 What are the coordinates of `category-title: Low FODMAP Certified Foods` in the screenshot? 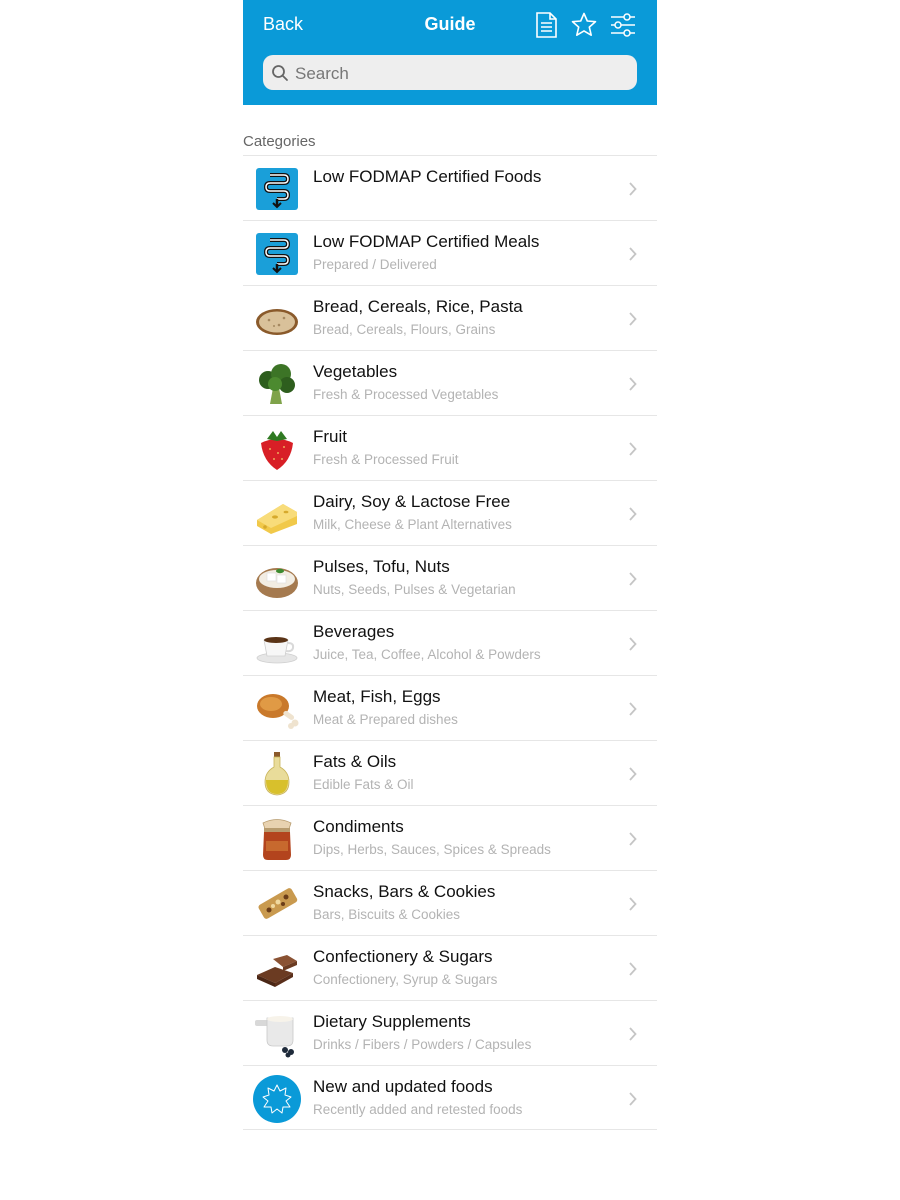 It's located at (427, 176).